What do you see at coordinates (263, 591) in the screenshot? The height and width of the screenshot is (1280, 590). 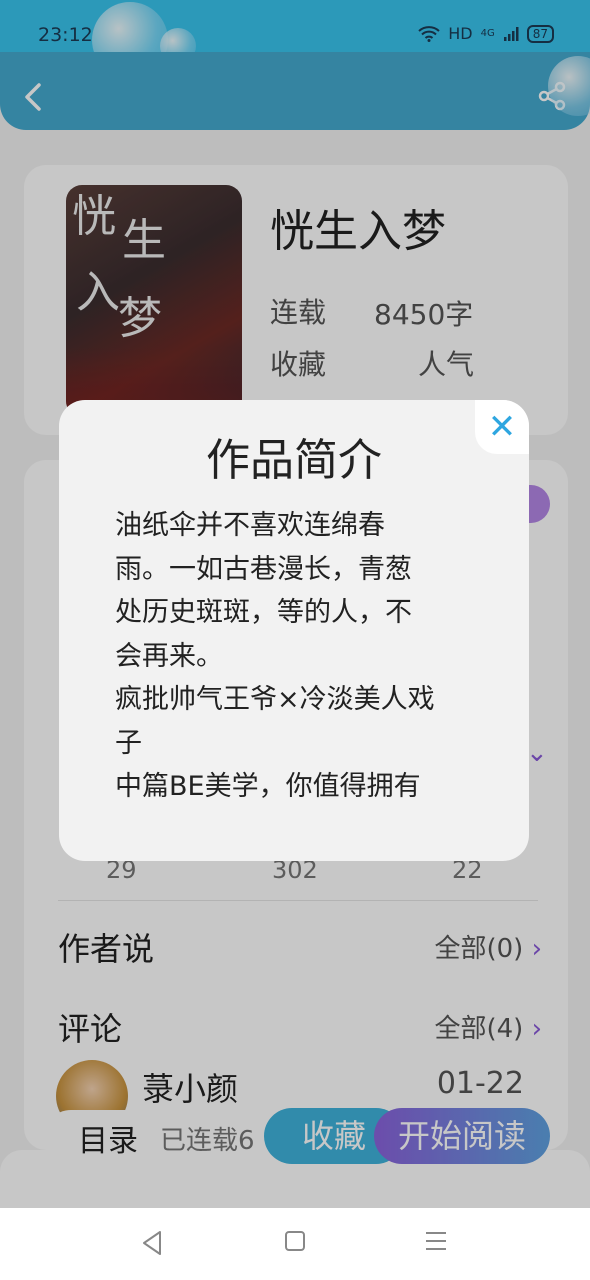 I see `synopsis-paragraph: 油纸伞并不喜欢连绵春 雨。一如古巷漫长，青葱 处历史斑斑，等的人，不 会再来。` at bounding box center [263, 591].